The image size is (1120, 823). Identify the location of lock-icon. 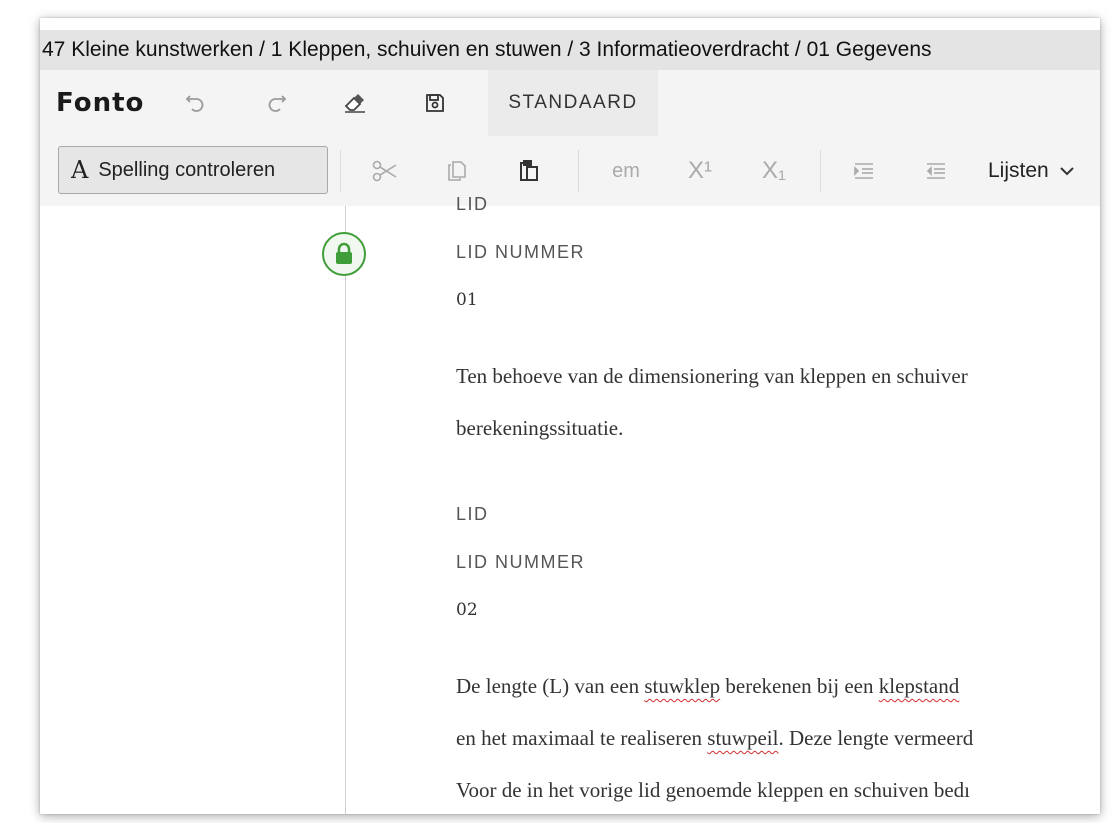
(344, 254).